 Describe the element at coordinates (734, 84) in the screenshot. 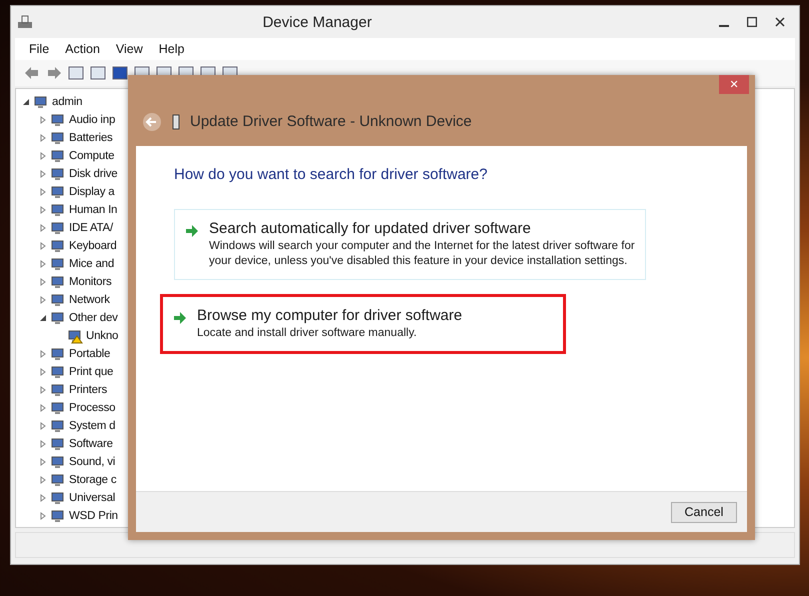

I see `close-button: ✕` at that location.